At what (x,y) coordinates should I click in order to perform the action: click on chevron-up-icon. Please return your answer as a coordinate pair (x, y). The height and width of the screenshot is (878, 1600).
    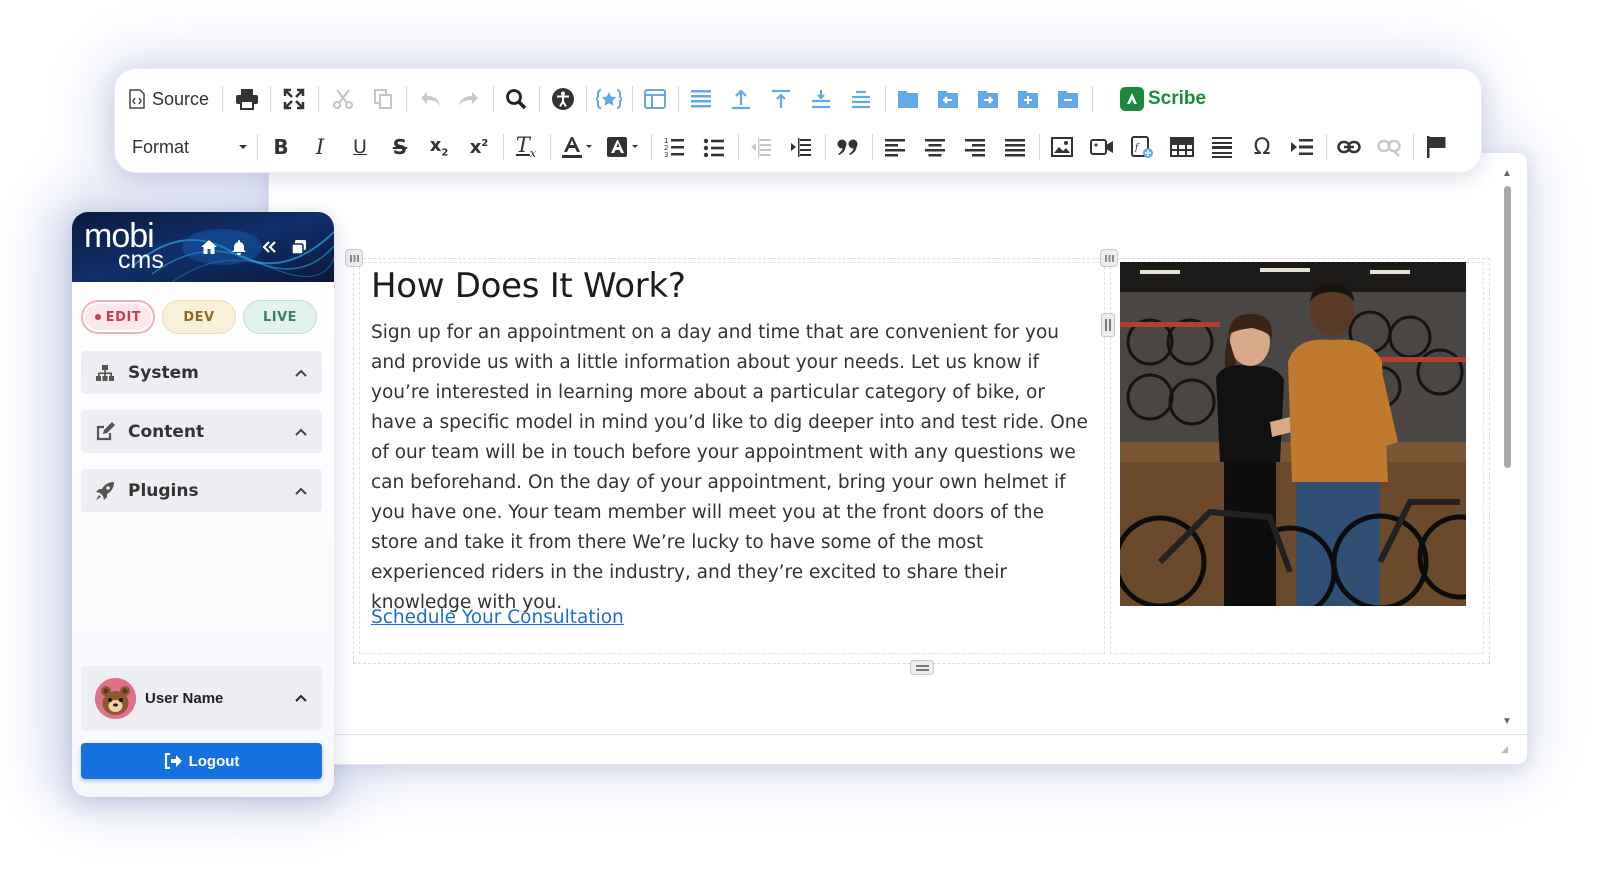
    Looking at the image, I should click on (301, 373).